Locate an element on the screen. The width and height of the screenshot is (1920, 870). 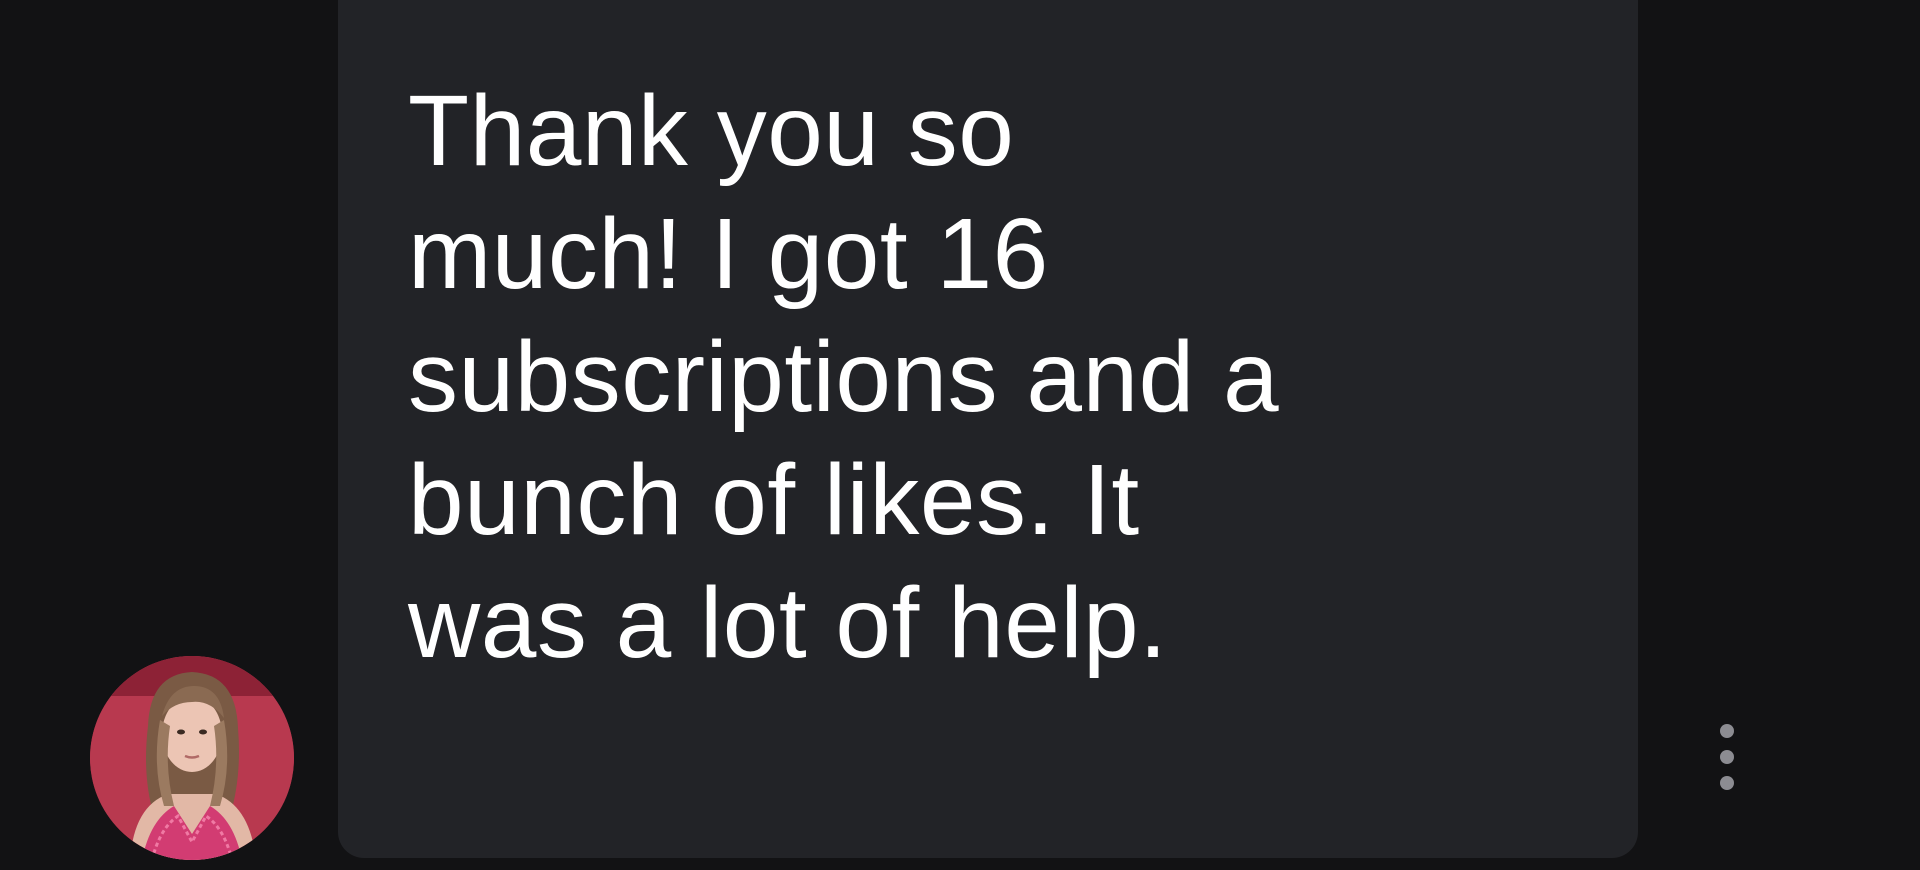
sender-avatar is located at coordinates (192, 758).